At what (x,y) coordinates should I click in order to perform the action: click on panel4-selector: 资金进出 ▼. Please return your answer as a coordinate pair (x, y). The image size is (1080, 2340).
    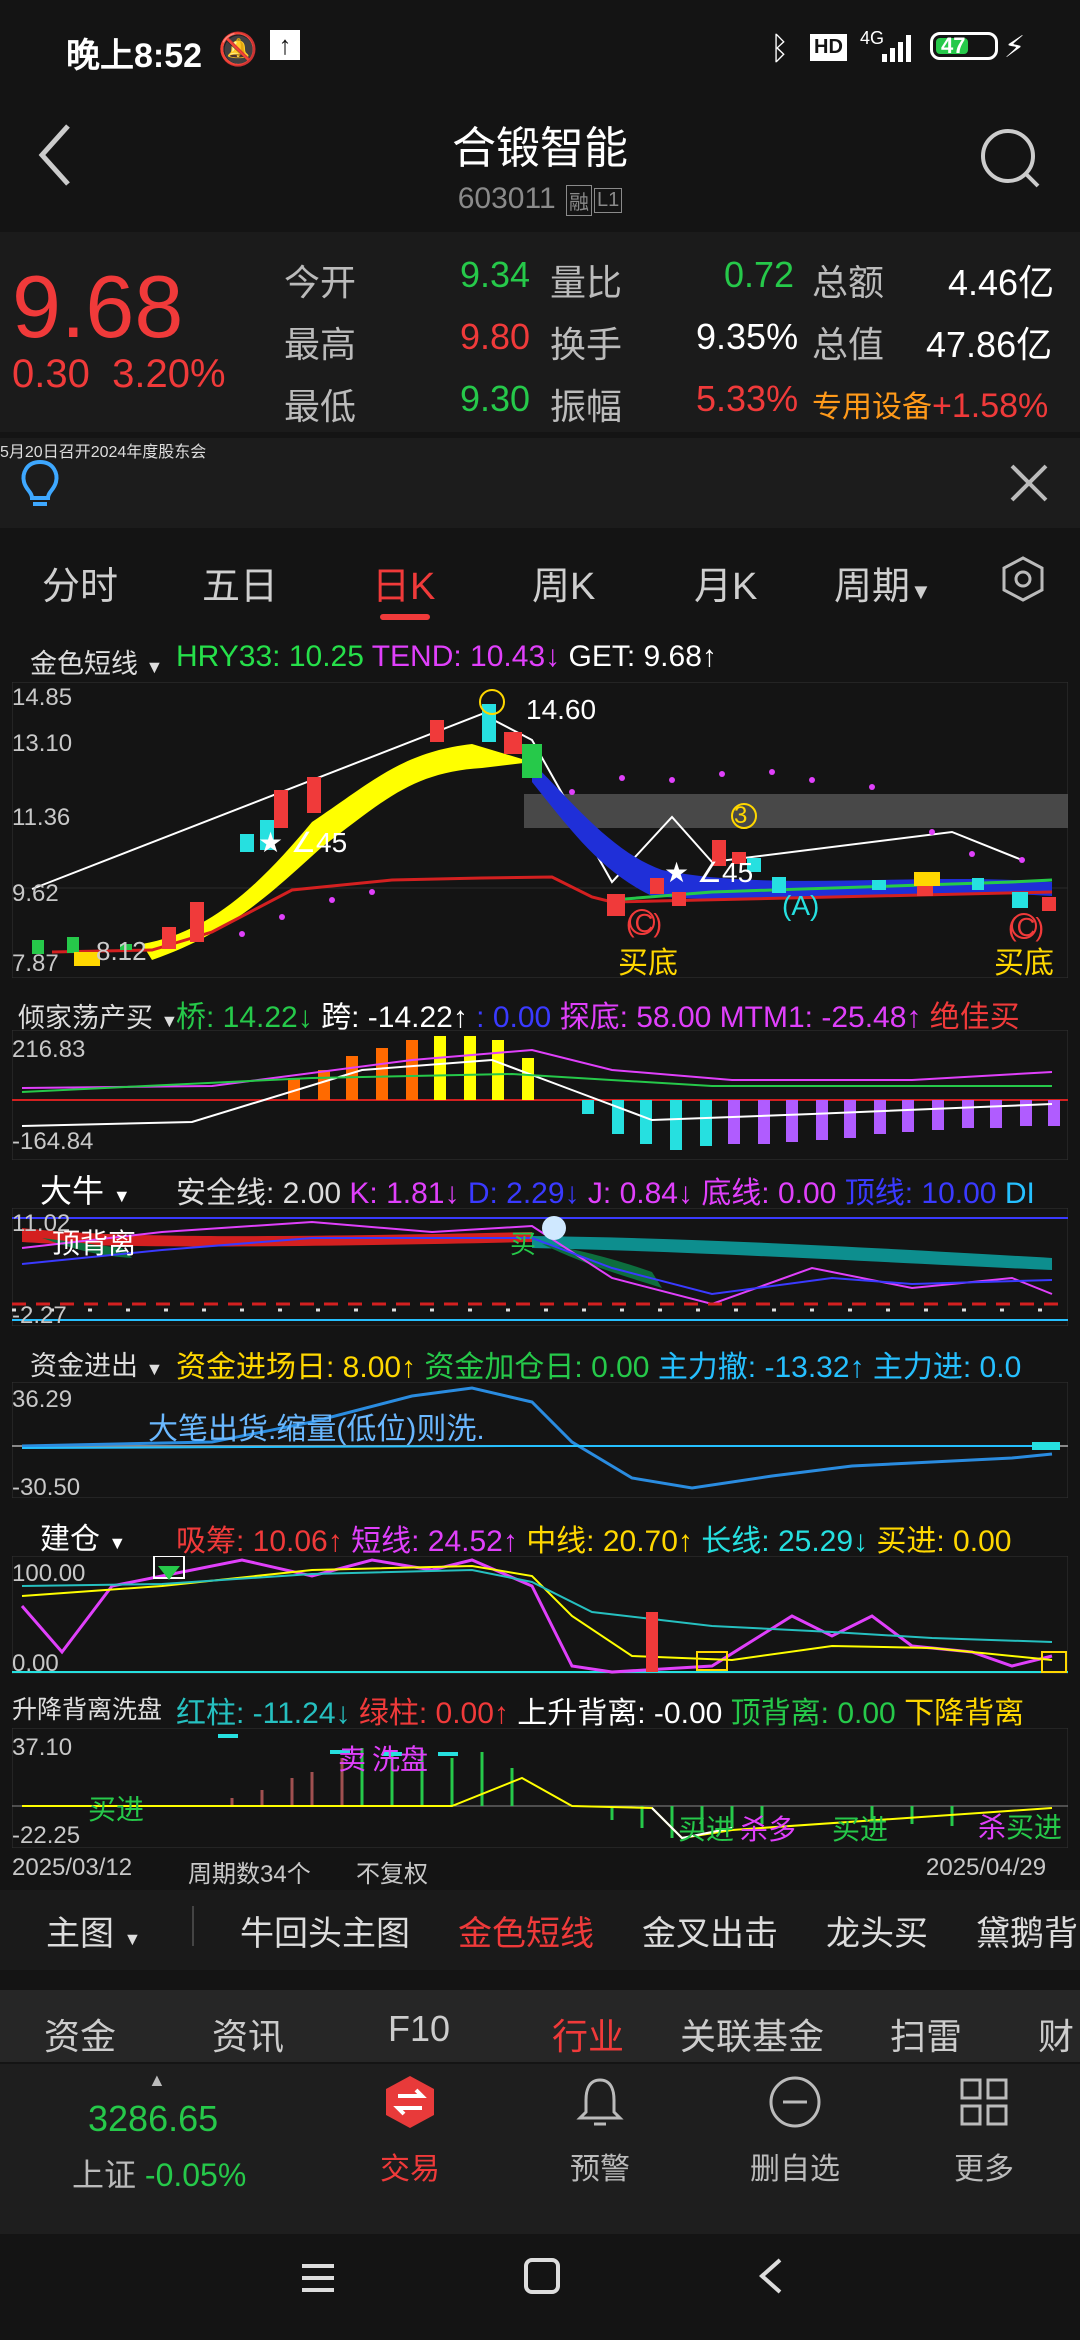
    Looking at the image, I should click on (96, 1363).